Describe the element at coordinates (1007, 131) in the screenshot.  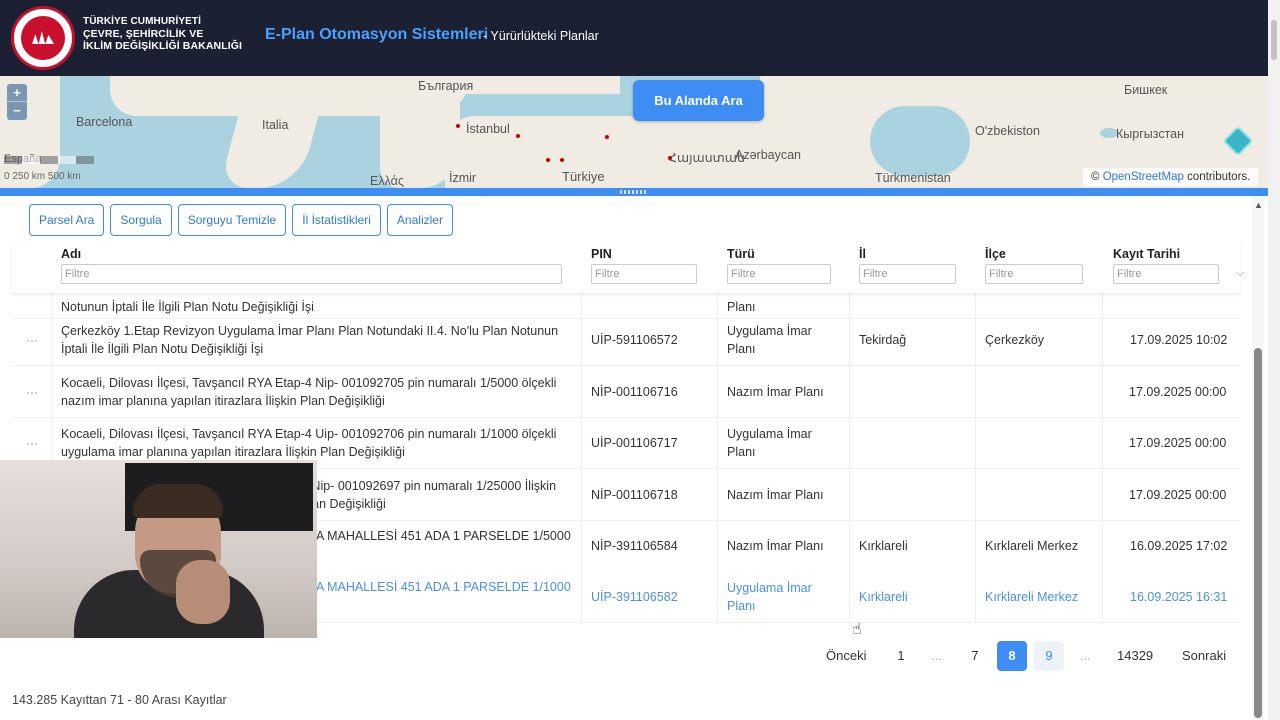
I see `map-label-uzbekistan: O'zbekiston` at that location.